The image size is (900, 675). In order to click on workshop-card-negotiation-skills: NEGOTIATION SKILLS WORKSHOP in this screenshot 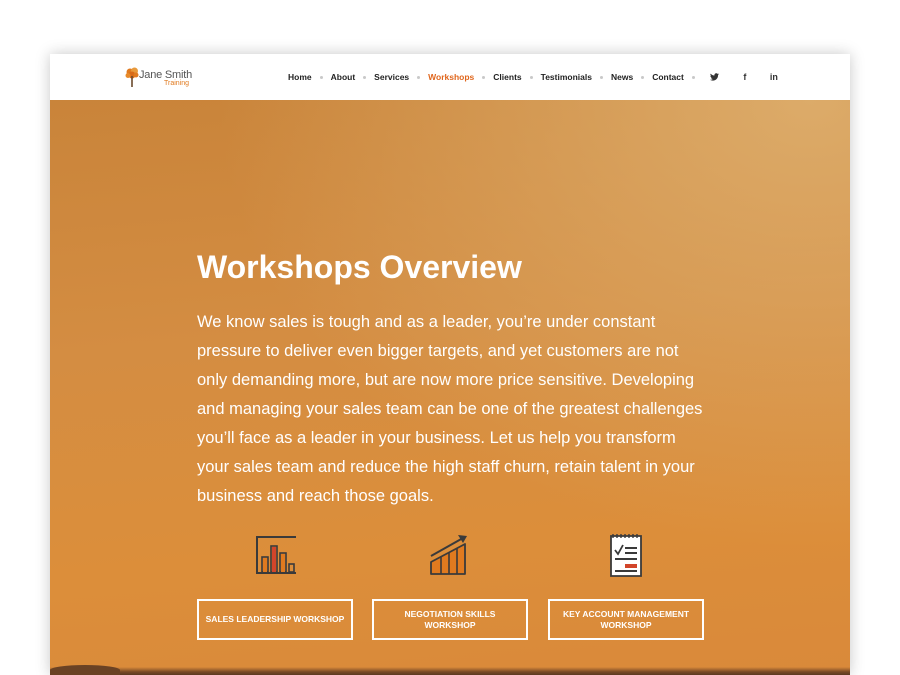, I will do `click(450, 585)`.